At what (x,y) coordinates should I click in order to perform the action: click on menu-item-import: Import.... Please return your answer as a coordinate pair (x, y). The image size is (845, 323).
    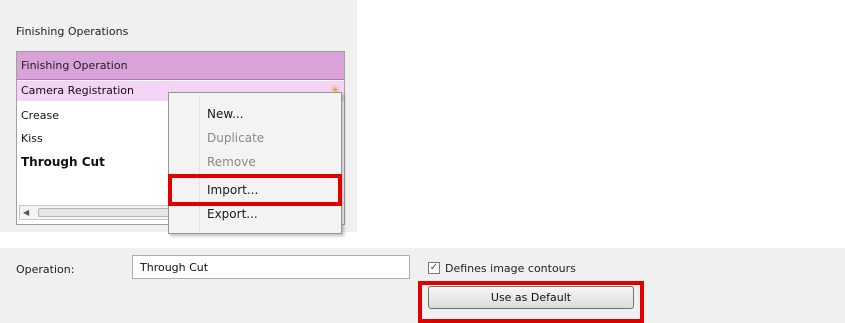
    Looking at the image, I should click on (255, 191).